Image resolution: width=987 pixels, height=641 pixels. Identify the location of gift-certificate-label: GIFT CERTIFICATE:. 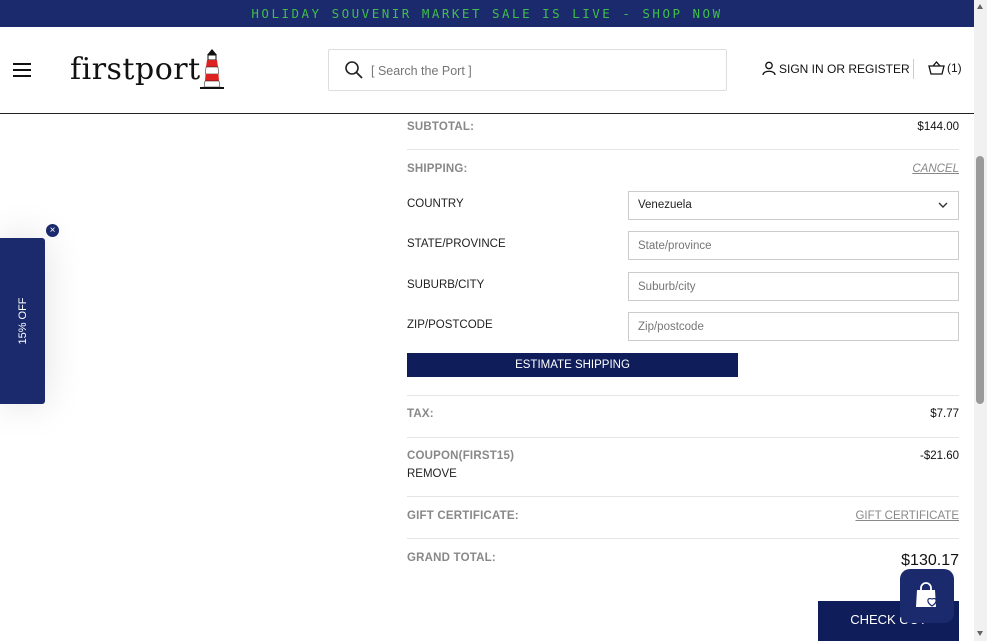
(463, 516).